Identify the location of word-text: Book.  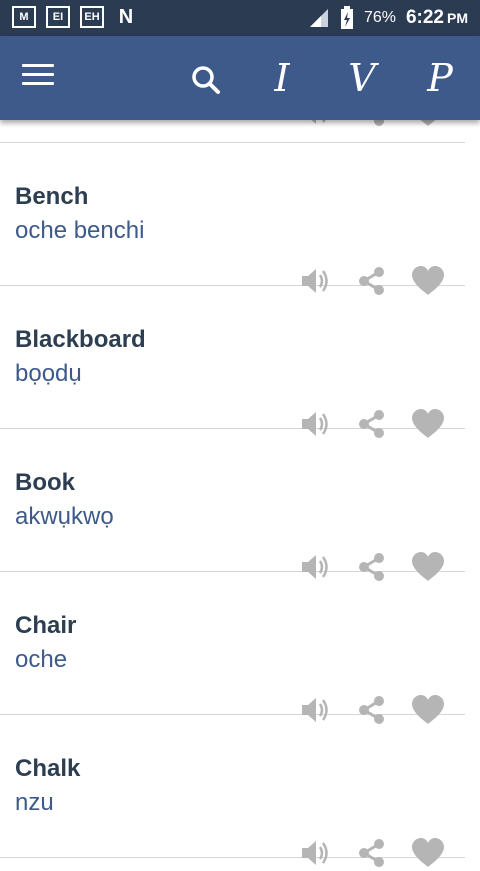
(45, 482).